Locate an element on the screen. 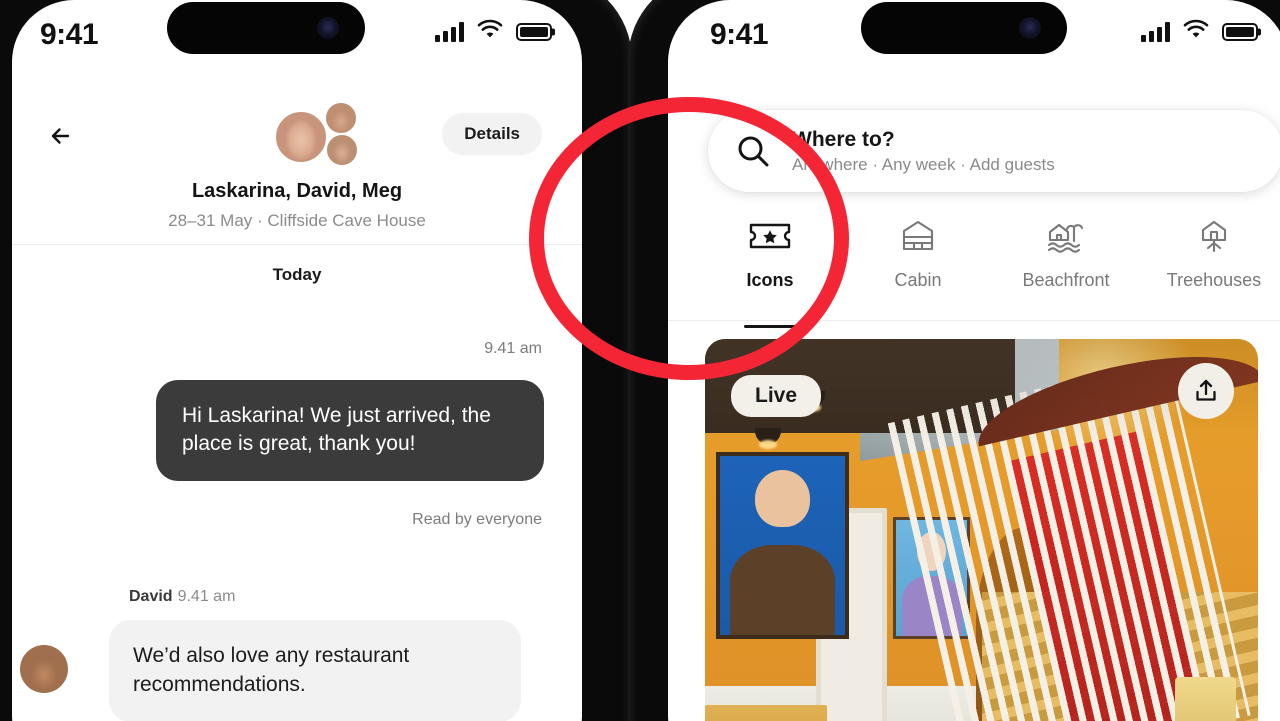  treehouse-icon is located at coordinates (1214, 236).